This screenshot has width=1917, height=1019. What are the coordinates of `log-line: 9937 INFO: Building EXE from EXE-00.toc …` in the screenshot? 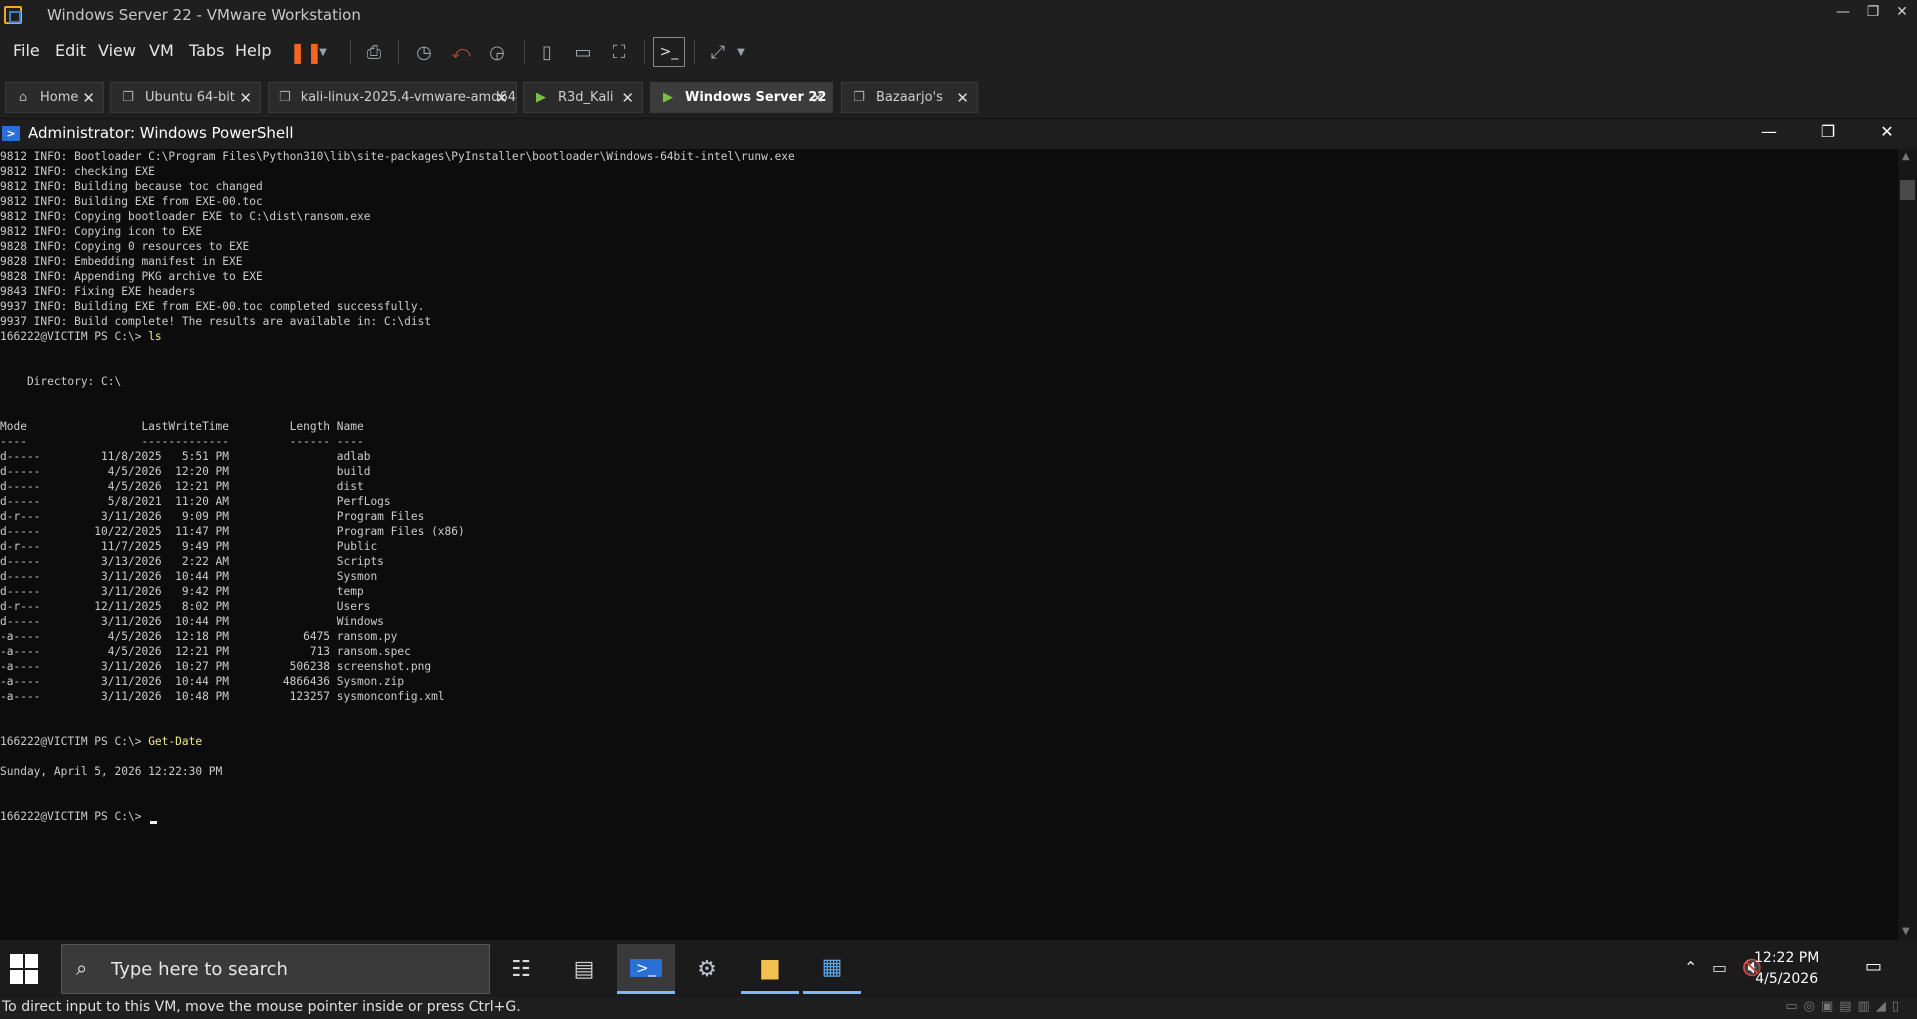 It's located at (212, 306).